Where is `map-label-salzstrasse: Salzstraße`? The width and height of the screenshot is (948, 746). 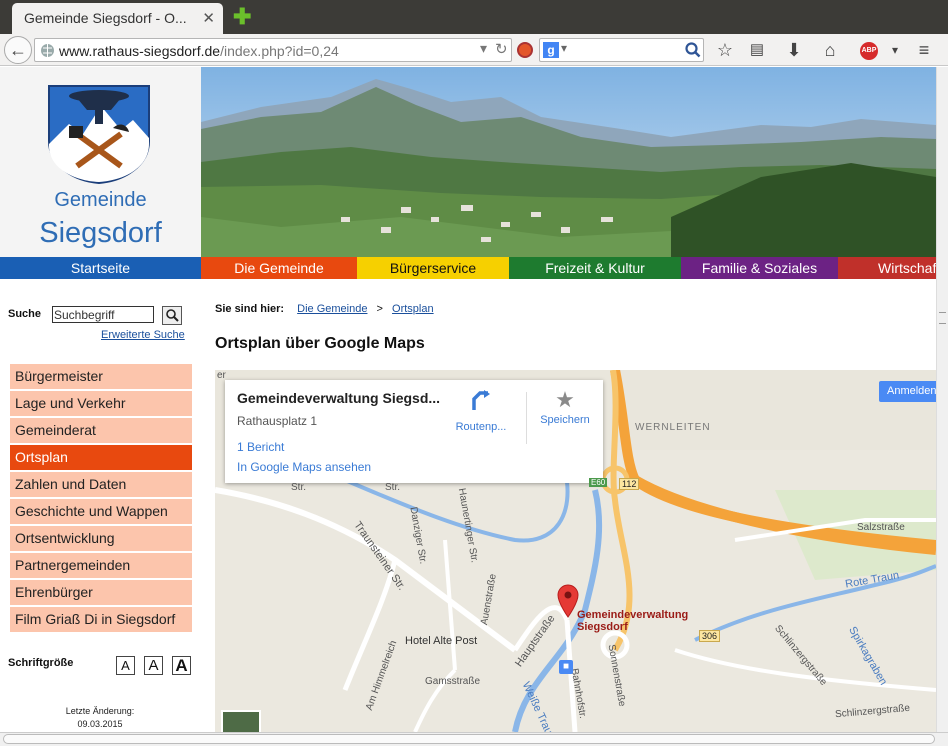 map-label-salzstrasse: Salzstraße is located at coordinates (881, 527).